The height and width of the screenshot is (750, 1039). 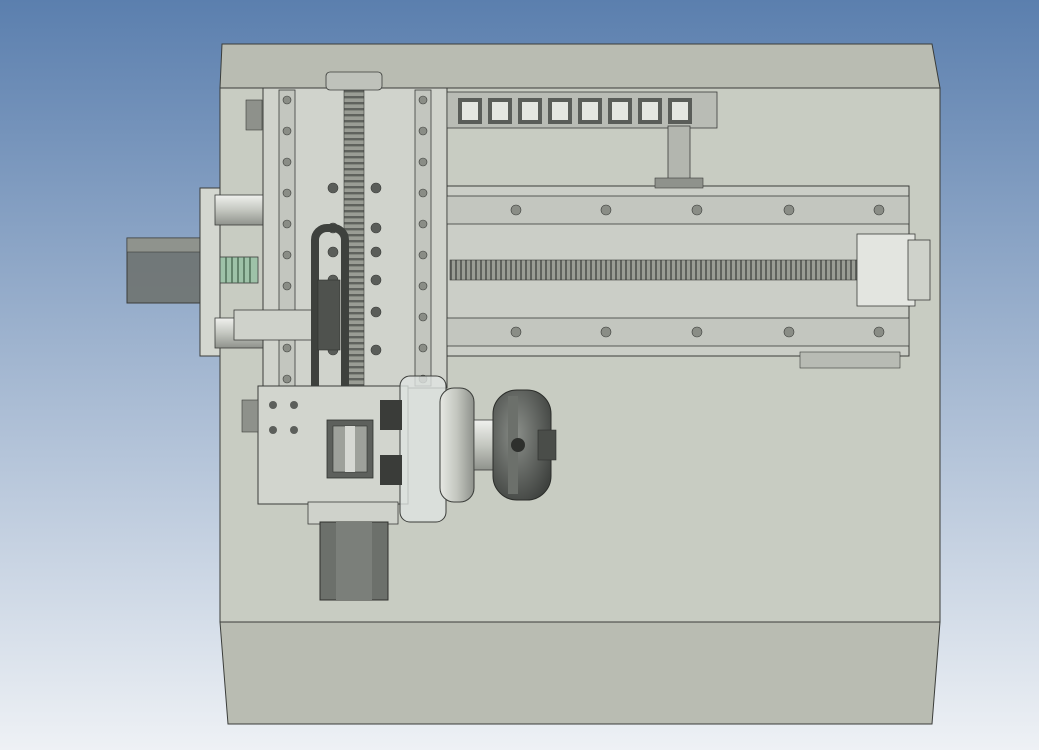 I want to click on three-jaw-chuck, so click(x=524, y=445).